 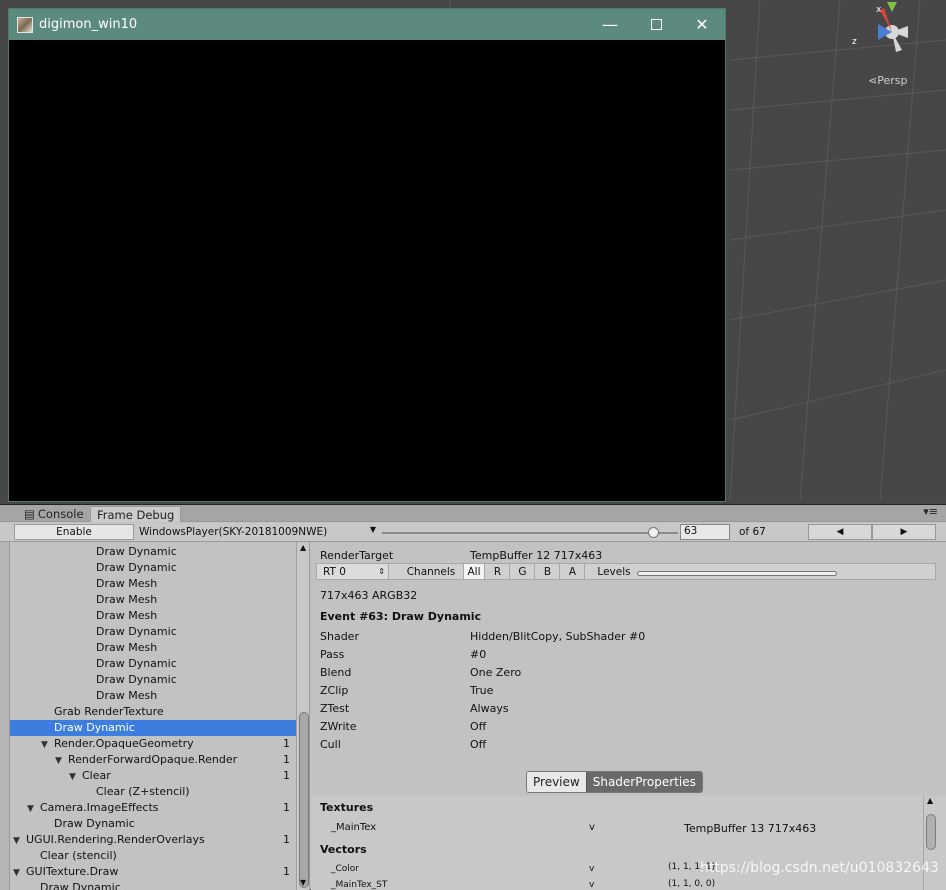 What do you see at coordinates (904, 532) in the screenshot?
I see `next-frame-button: ▶` at bounding box center [904, 532].